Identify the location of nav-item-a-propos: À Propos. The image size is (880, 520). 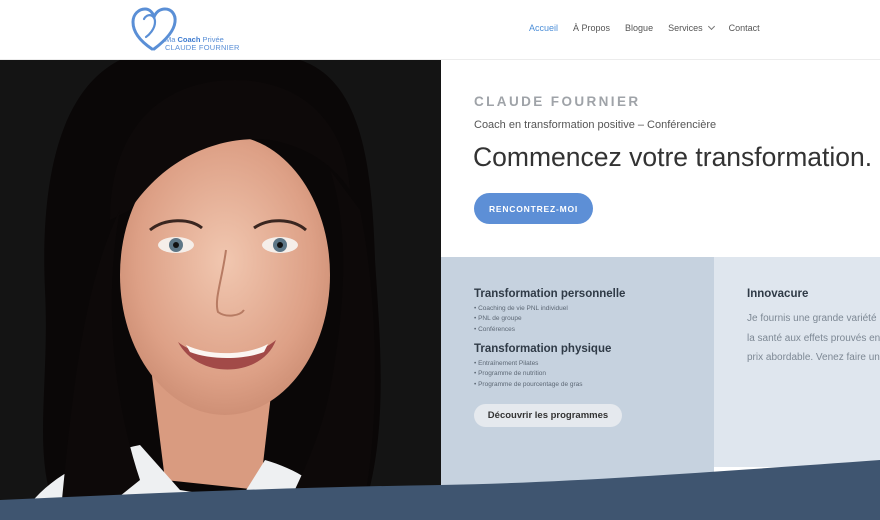
(591, 28).